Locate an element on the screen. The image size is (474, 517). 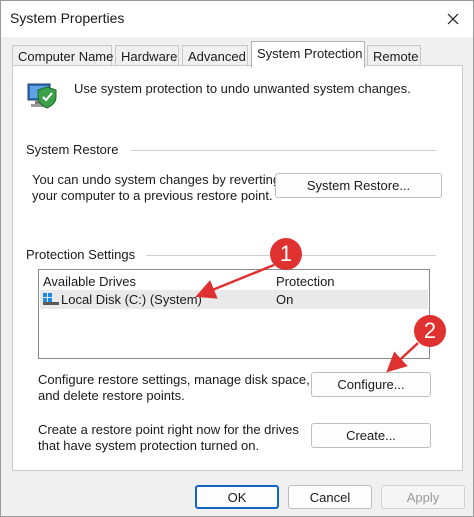
tab-label: Remote is located at coordinates (396, 56).